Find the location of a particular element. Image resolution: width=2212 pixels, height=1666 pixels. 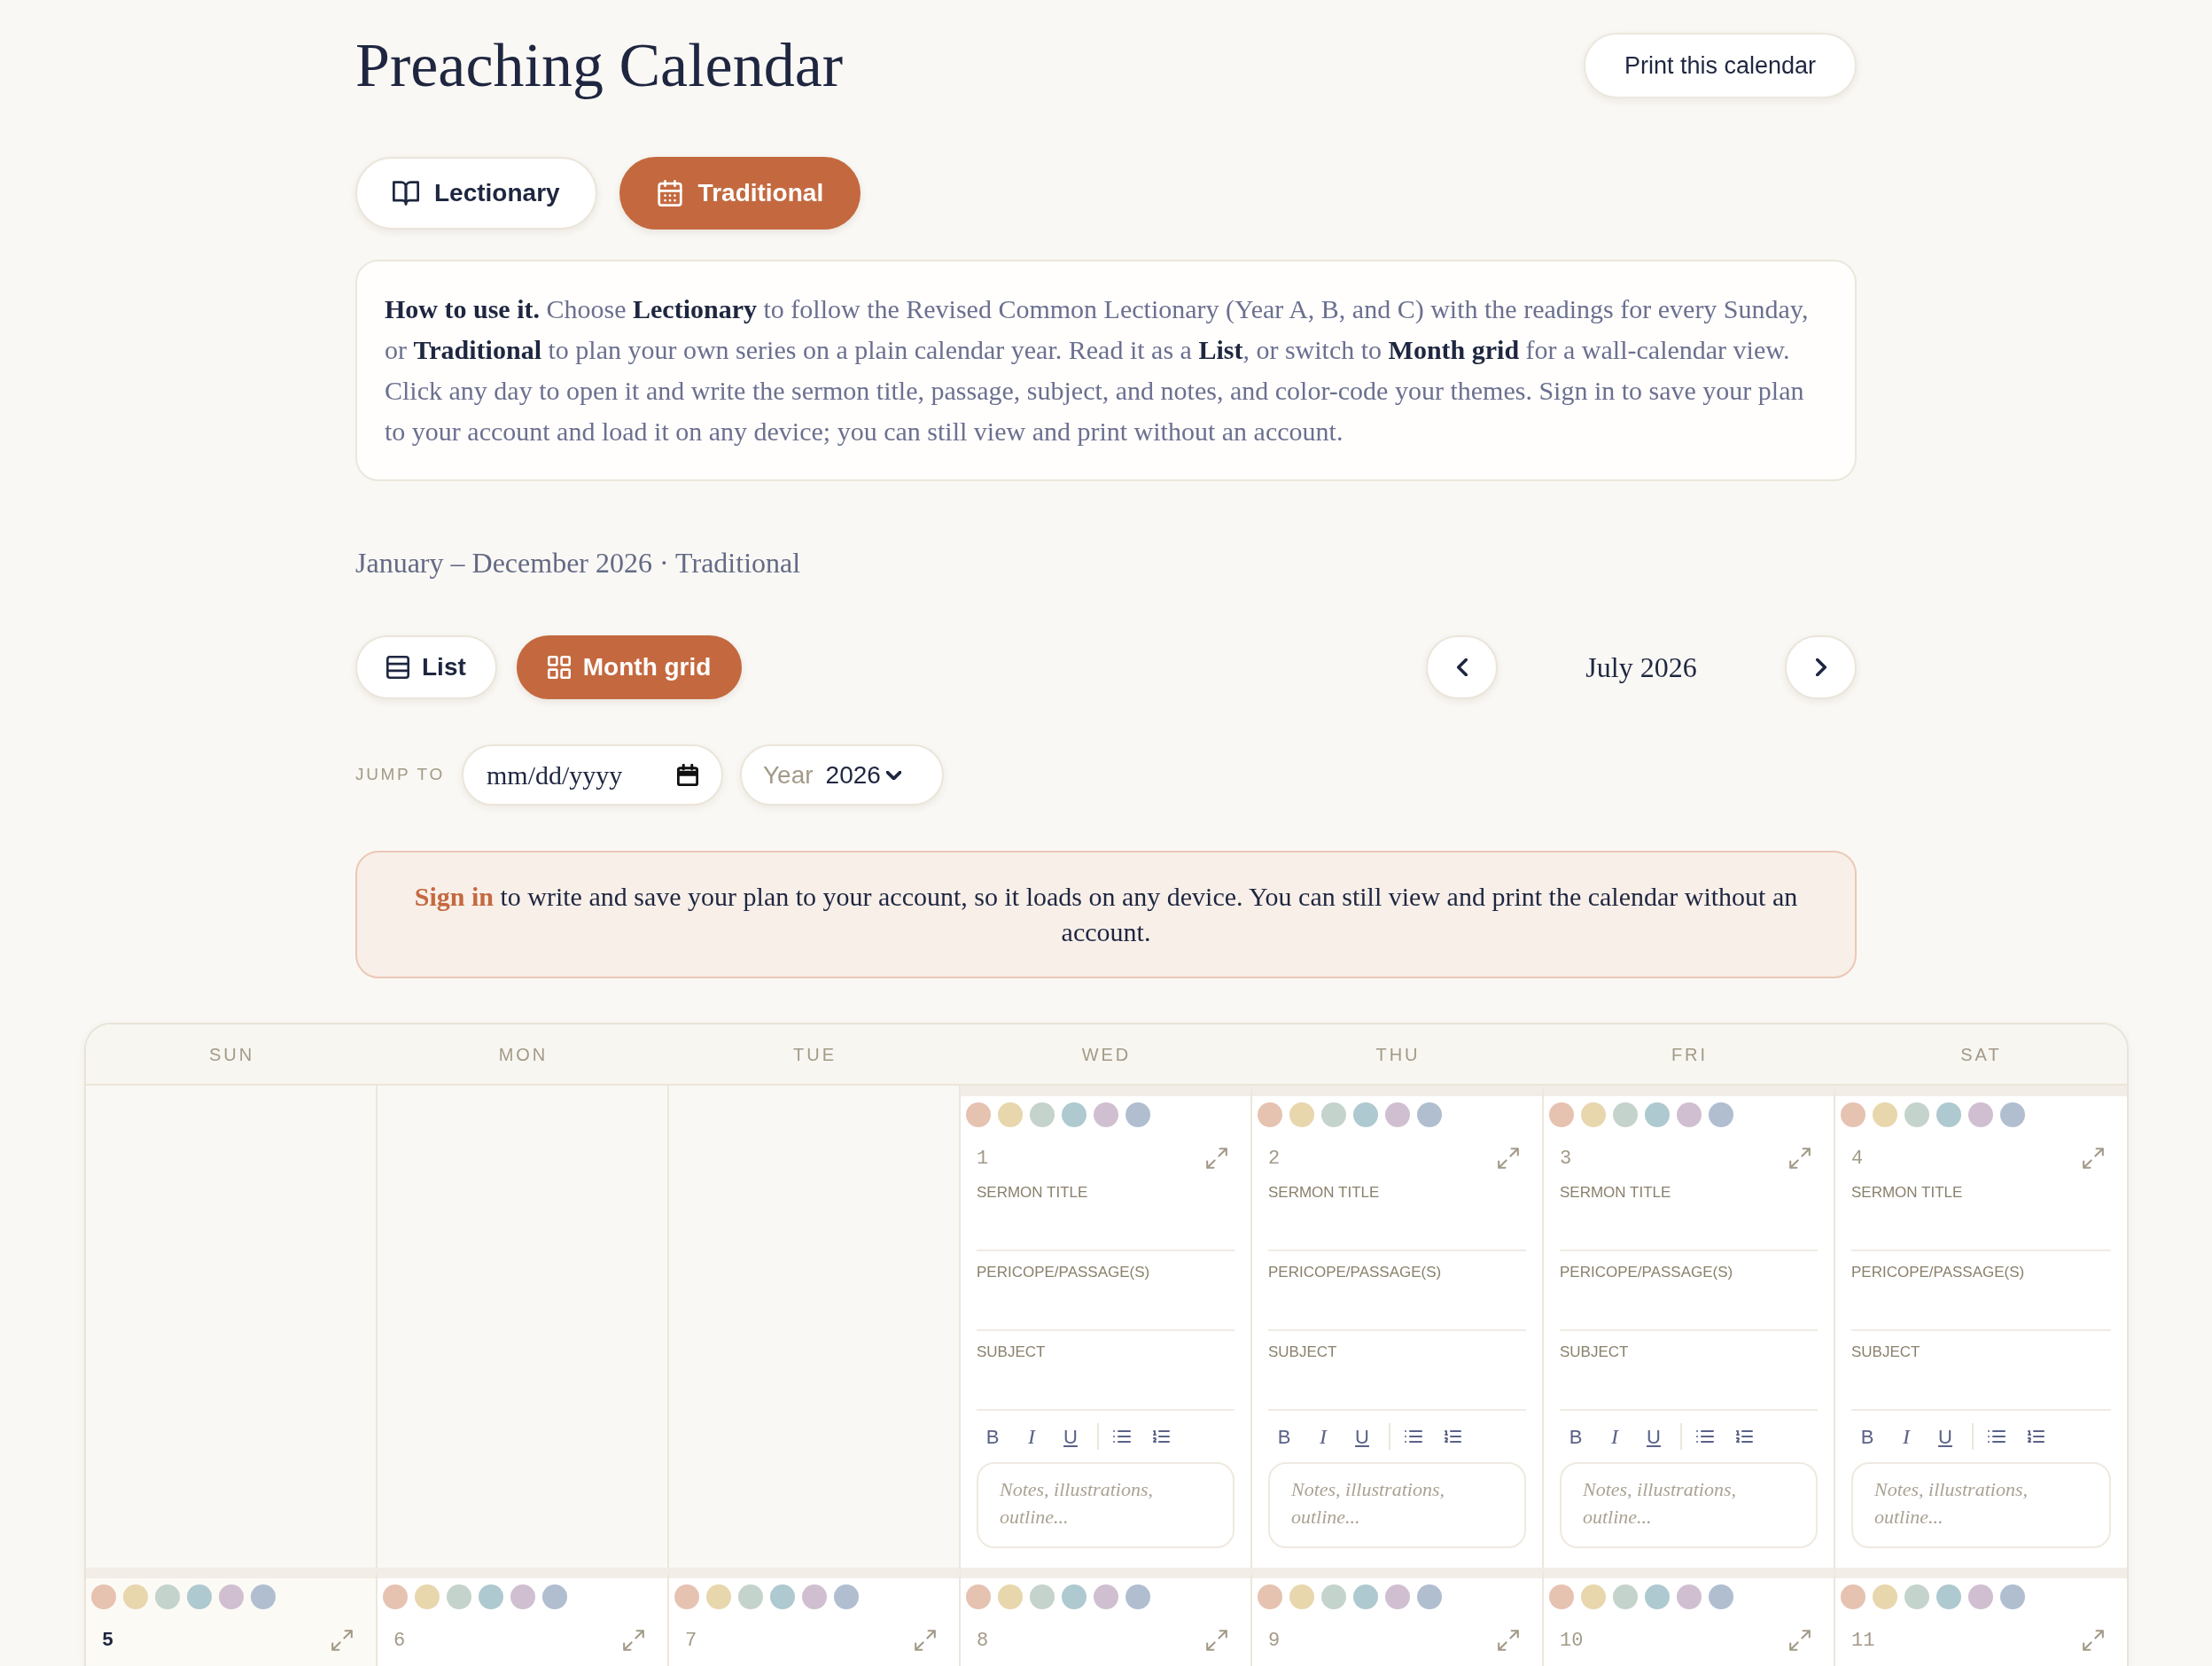

mode-tab: Traditional is located at coordinates (740, 193).